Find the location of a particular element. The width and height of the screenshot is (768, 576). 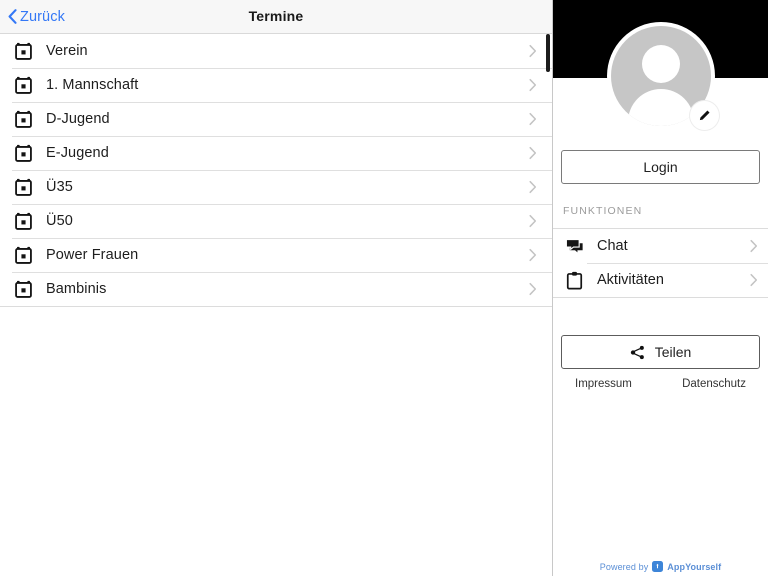

share-button-label: Teilen is located at coordinates (673, 352).